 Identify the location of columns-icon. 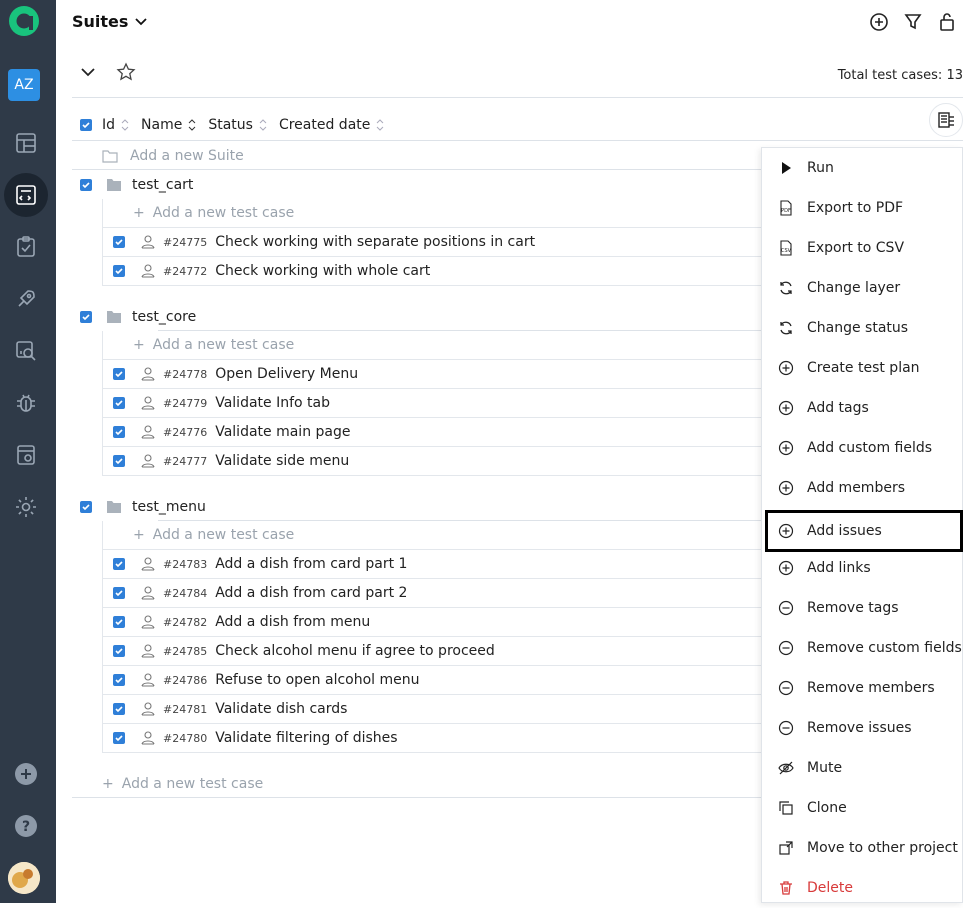
(946, 120).